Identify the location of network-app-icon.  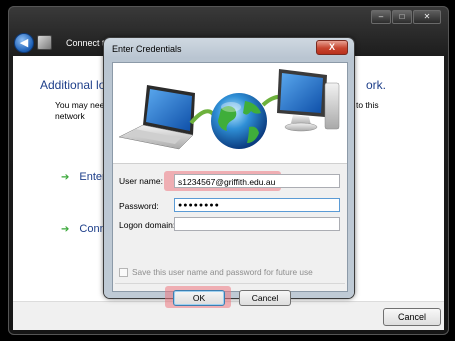
(44, 42).